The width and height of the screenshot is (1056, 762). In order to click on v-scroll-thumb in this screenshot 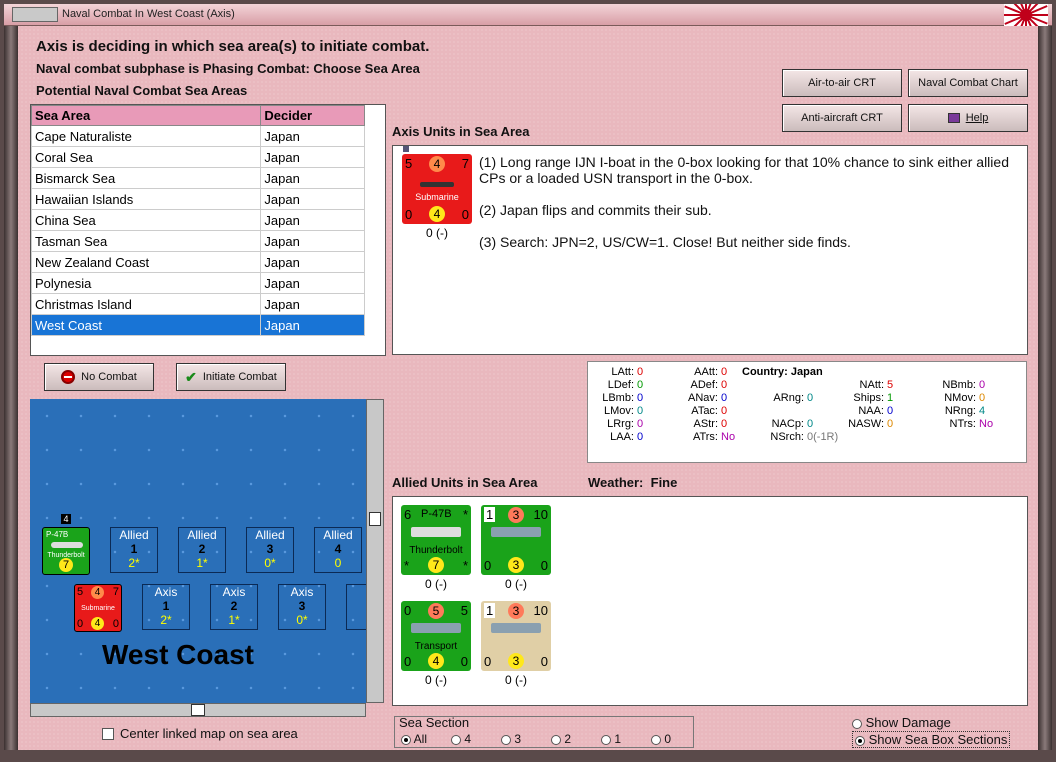, I will do `click(375, 519)`.